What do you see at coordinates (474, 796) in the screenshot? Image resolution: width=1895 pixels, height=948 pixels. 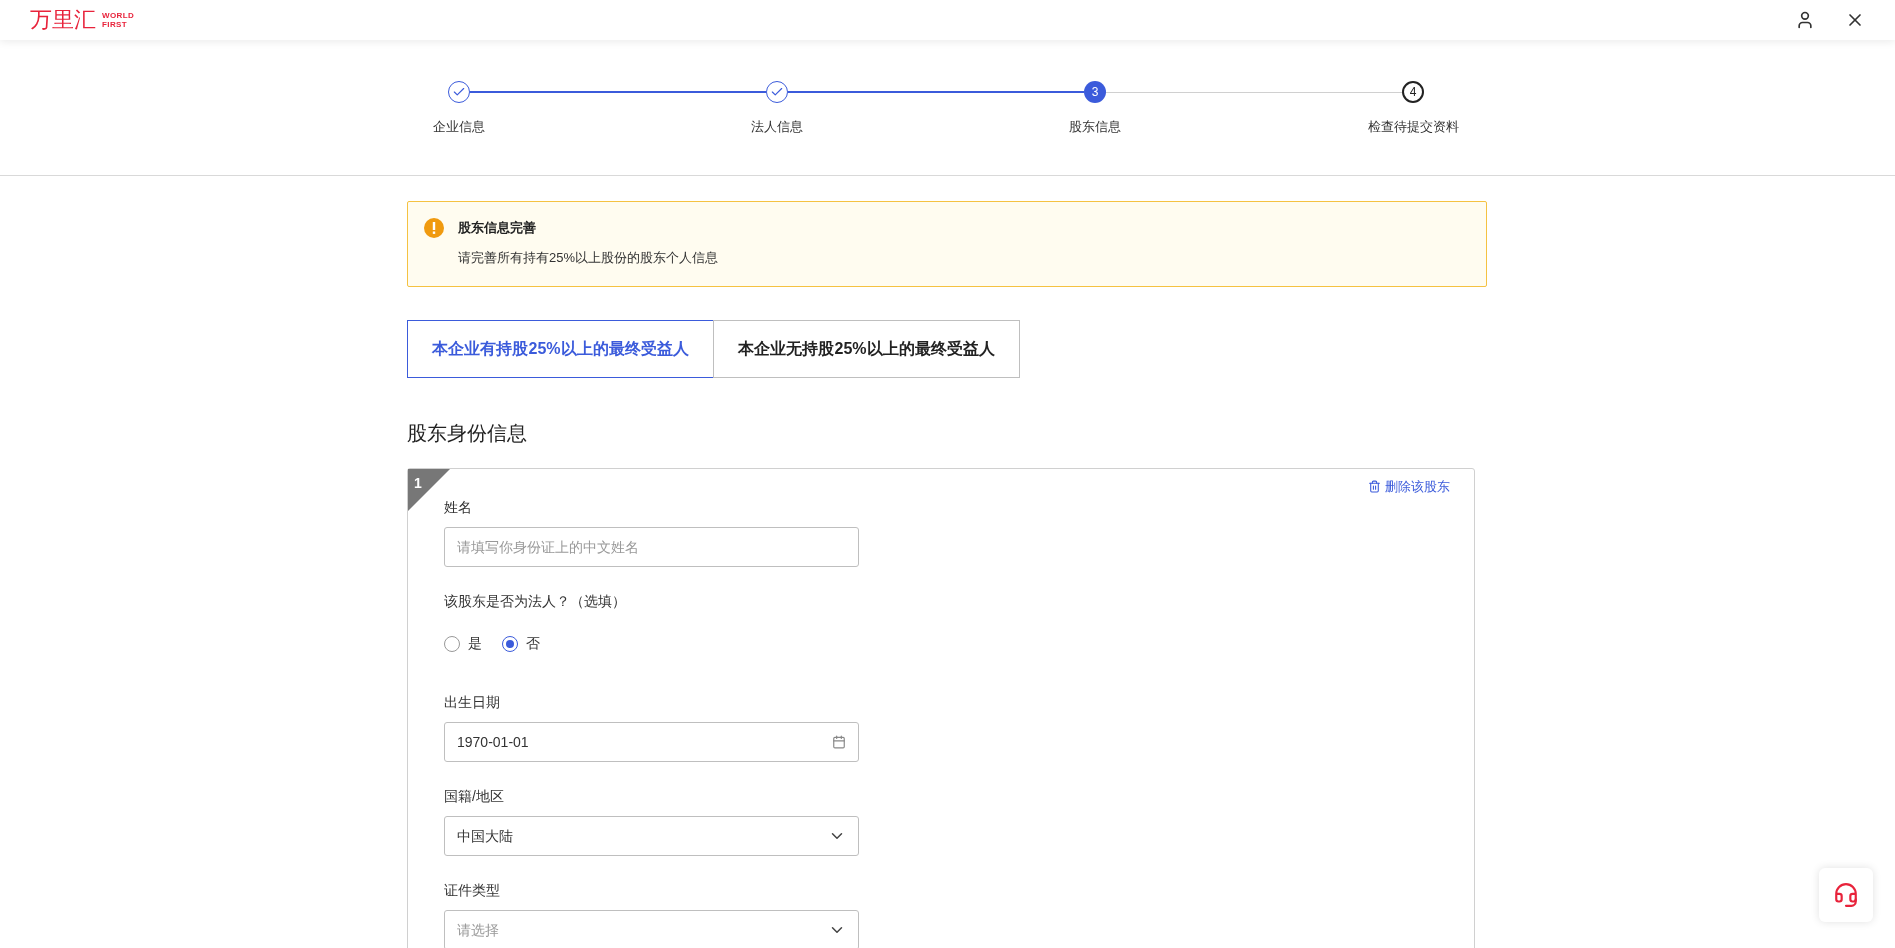 I see `field-label: 国籍/地区` at bounding box center [474, 796].